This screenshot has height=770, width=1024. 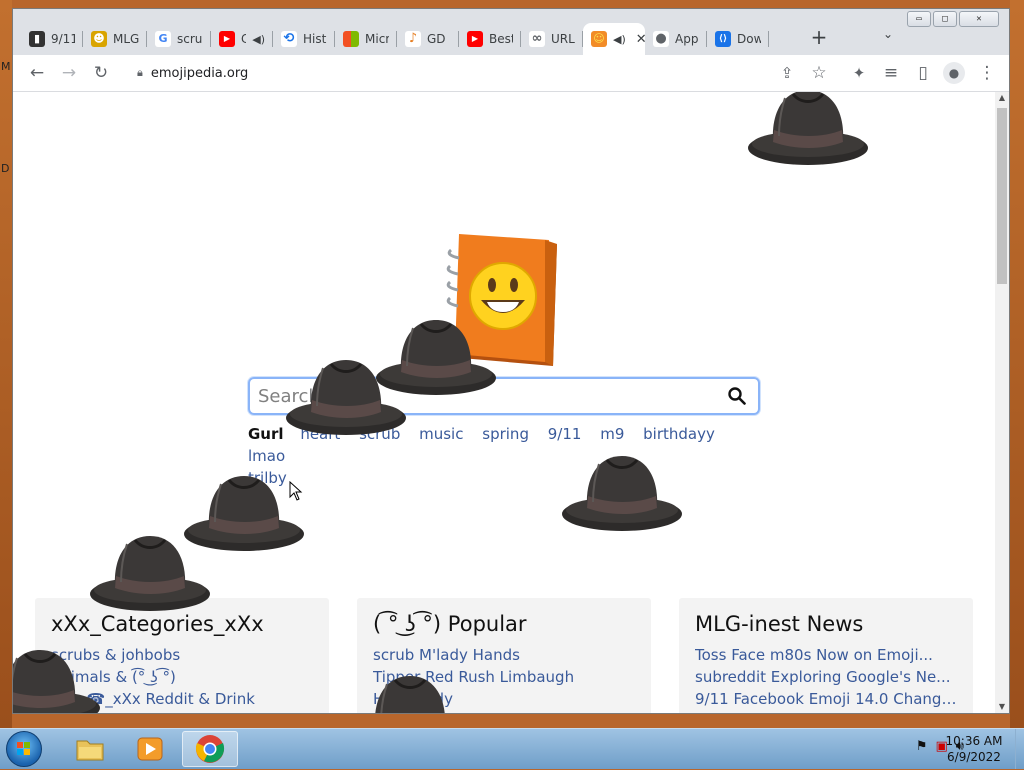 I want to click on tab-history: ⟲ Histo, so click(x=304, y=39).